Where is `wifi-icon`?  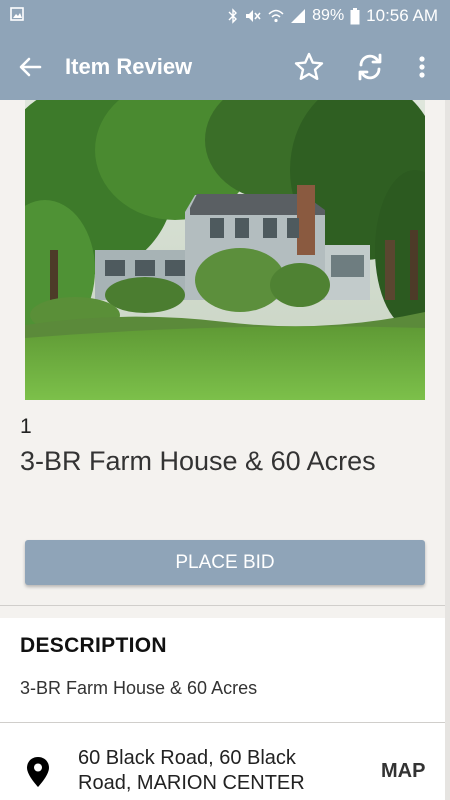 wifi-icon is located at coordinates (276, 16).